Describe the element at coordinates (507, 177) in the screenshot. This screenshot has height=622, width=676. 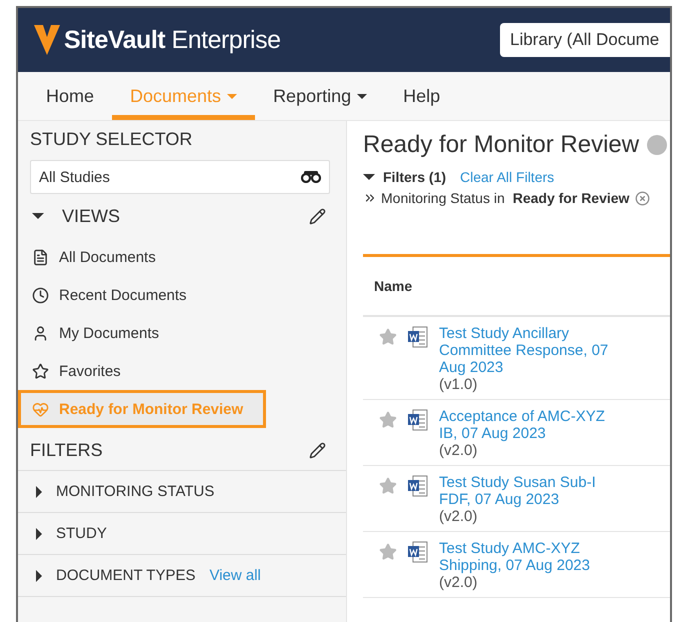
I see `clear-filters-link: Clear All Filters` at that location.